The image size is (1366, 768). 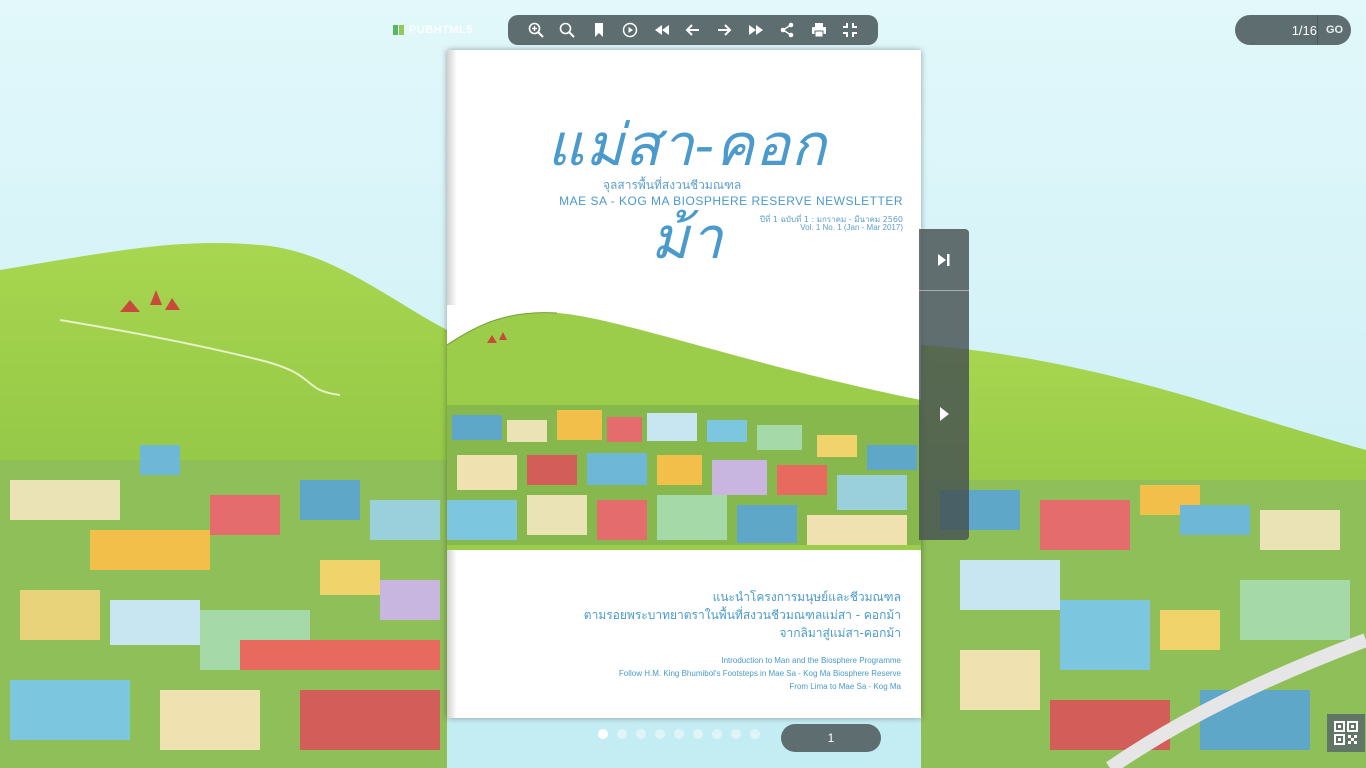 I want to click on page-goto: GO, so click(x=1293, y=30).